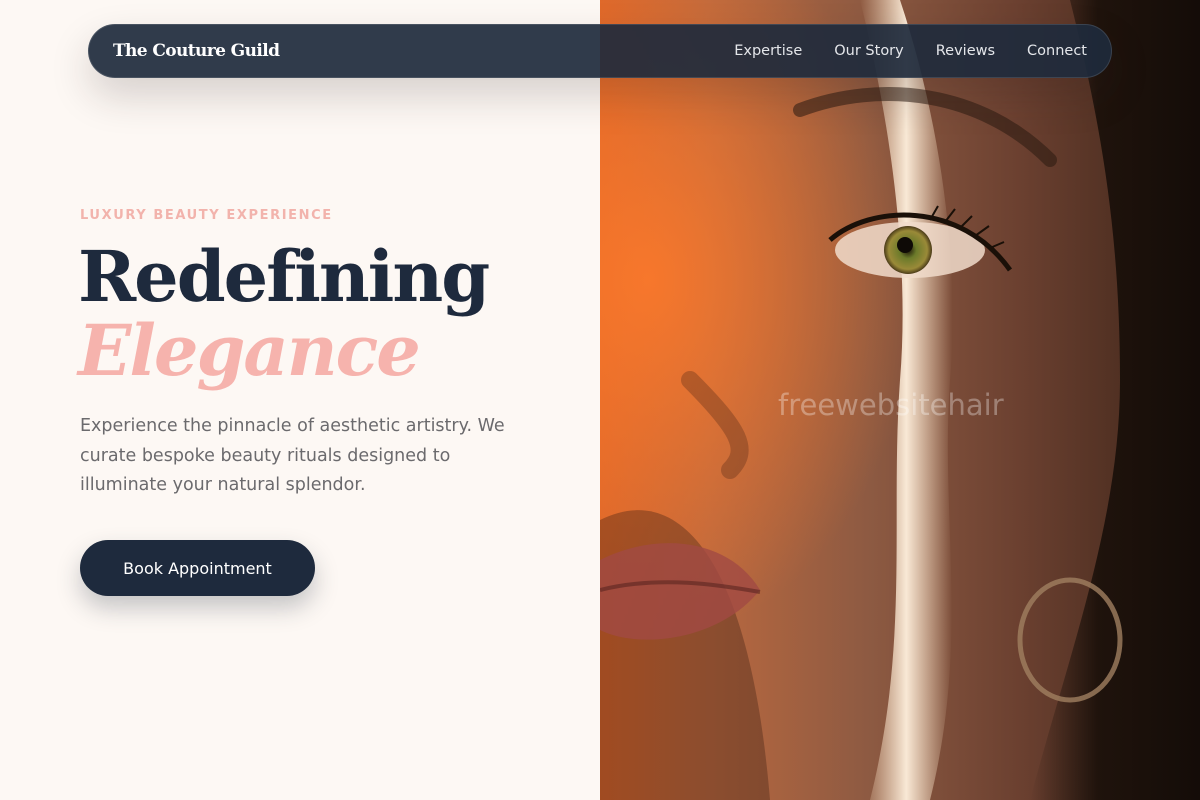 The height and width of the screenshot is (800, 1200). What do you see at coordinates (206, 215) in the screenshot?
I see `hero-eyebrow: LUXURY BEAUTY EXPERIENCE` at bounding box center [206, 215].